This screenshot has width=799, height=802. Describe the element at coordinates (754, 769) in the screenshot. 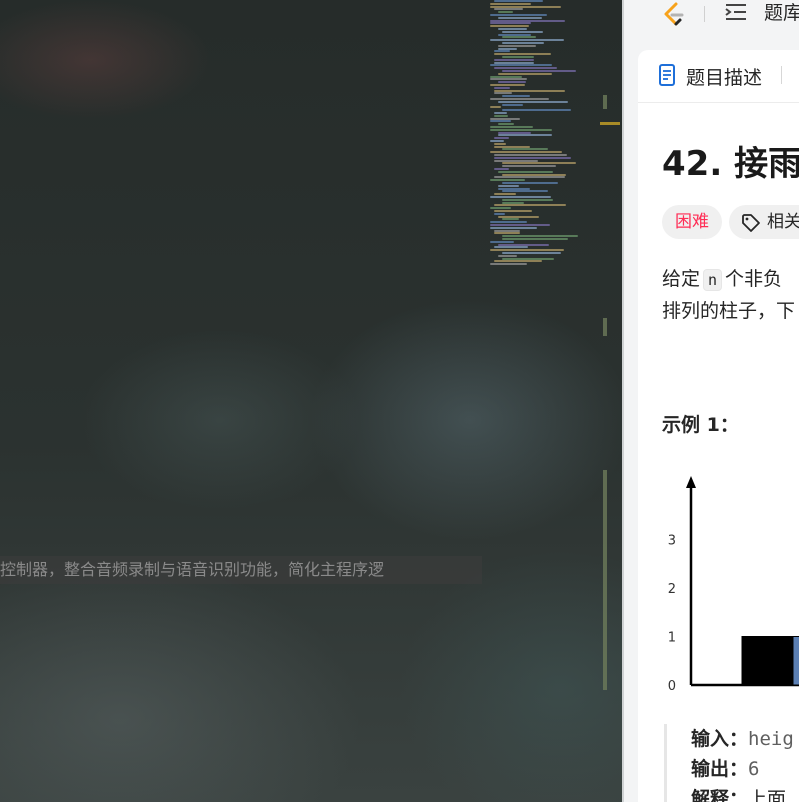

I see `output-value: 6` at that location.